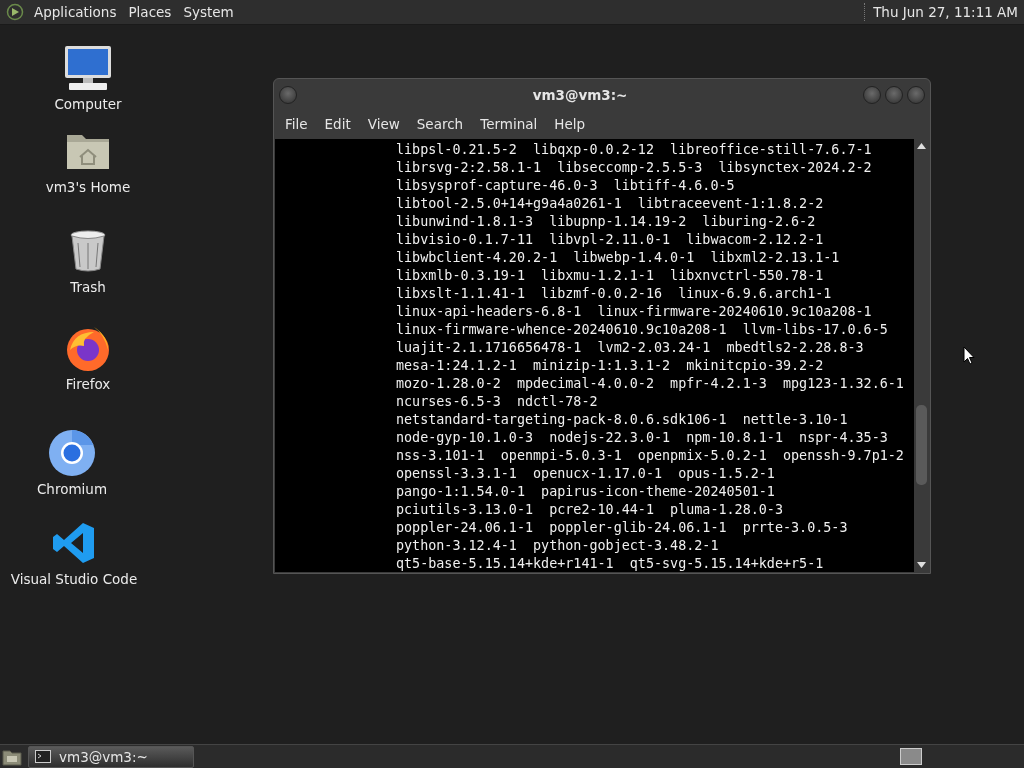 The height and width of the screenshot is (768, 1024). Describe the element at coordinates (580, 94) in the screenshot. I see `window-title: vm3@vm3:~` at that location.